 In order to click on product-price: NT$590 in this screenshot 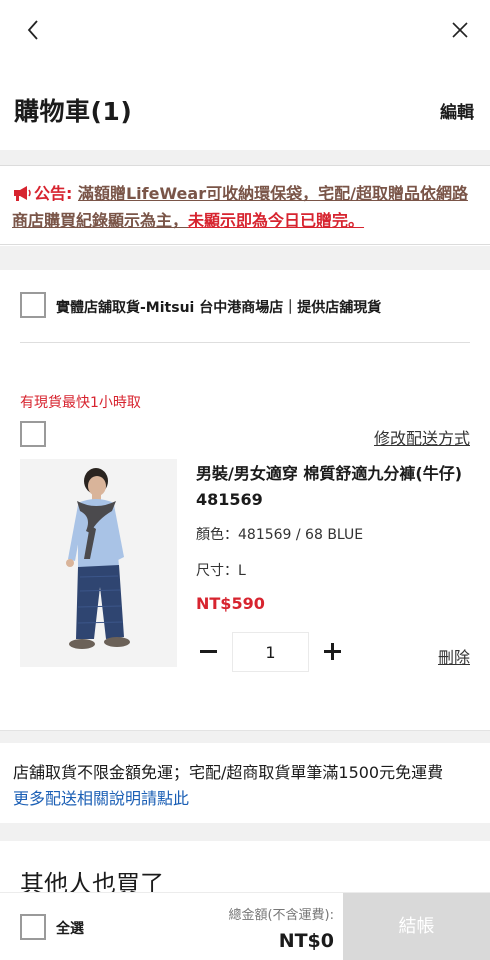, I will do `click(230, 603)`.